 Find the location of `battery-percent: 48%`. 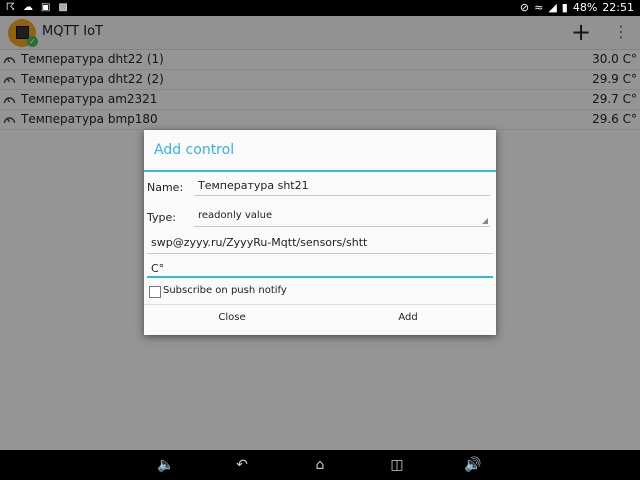

battery-percent: 48% is located at coordinates (585, 7).